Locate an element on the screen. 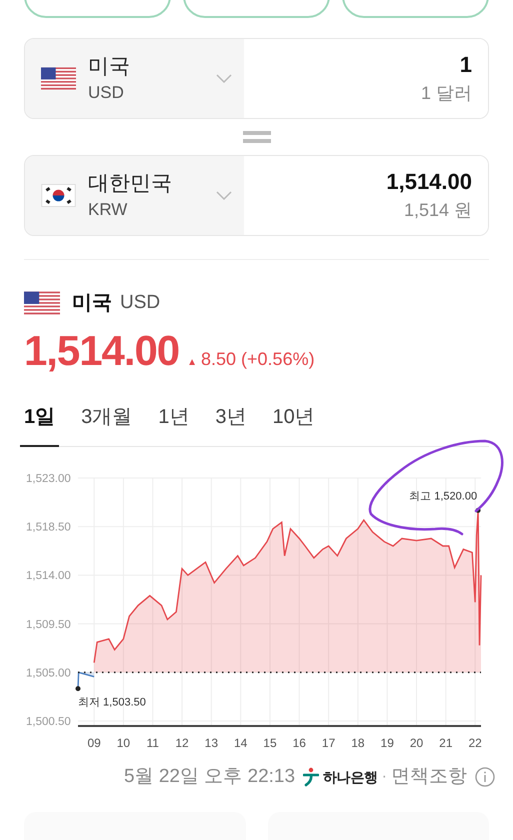  y-tick-label: 1,523.00 is located at coordinates (48, 479).